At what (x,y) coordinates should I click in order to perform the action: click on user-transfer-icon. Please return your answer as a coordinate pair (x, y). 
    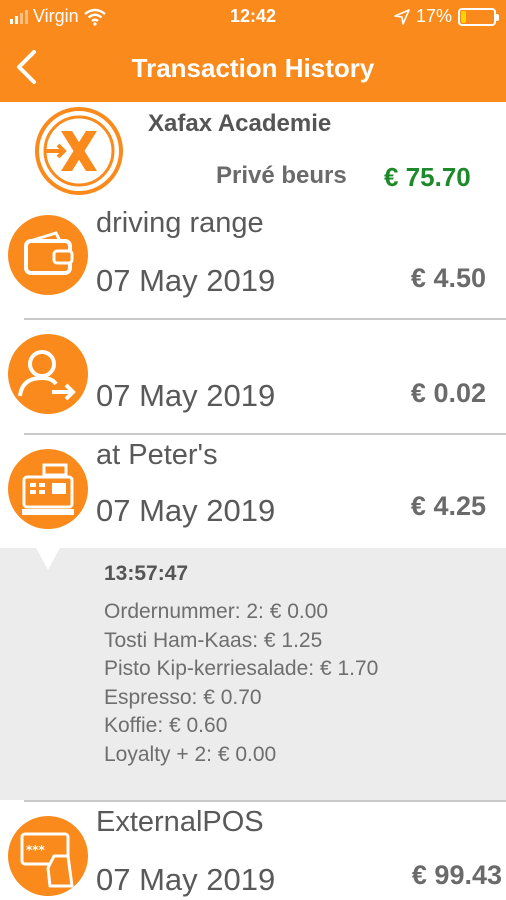
    Looking at the image, I should click on (48, 374).